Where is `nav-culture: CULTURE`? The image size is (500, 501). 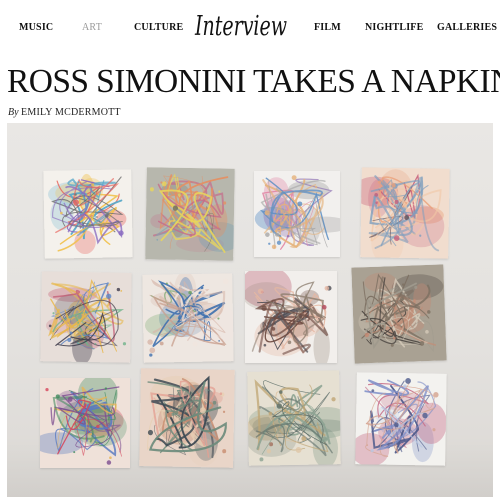 nav-culture: CULTURE is located at coordinates (158, 27).